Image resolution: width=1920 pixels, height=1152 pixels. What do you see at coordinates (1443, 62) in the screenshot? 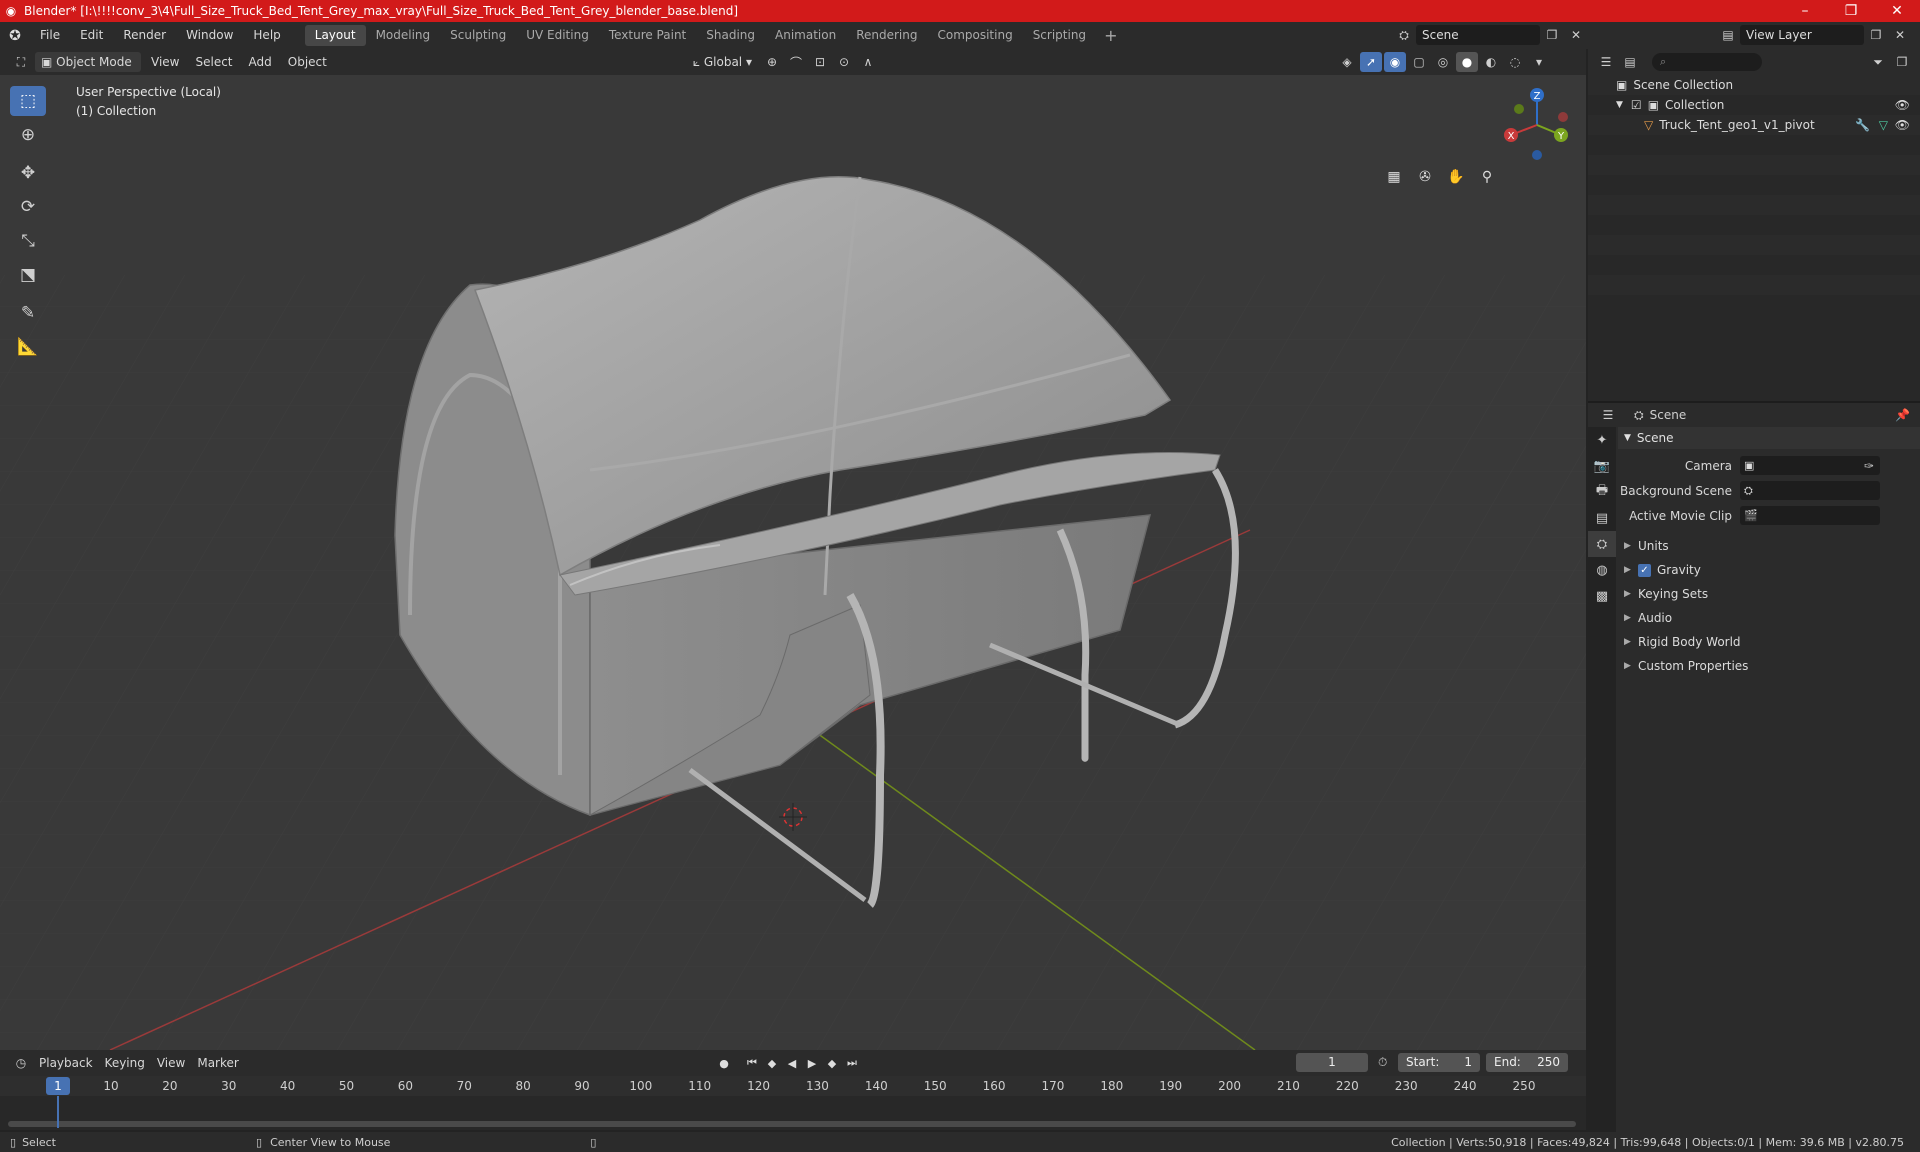
I see `wireframe-shading-icon: ◎` at bounding box center [1443, 62].